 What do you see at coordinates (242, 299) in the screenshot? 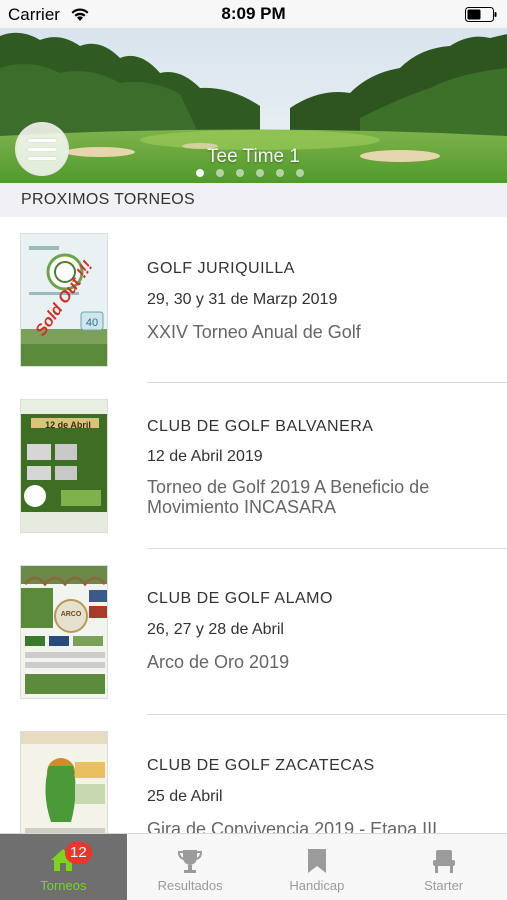
I see `tournament-date: 29, 30 y 31 de Marzp 2019` at bounding box center [242, 299].